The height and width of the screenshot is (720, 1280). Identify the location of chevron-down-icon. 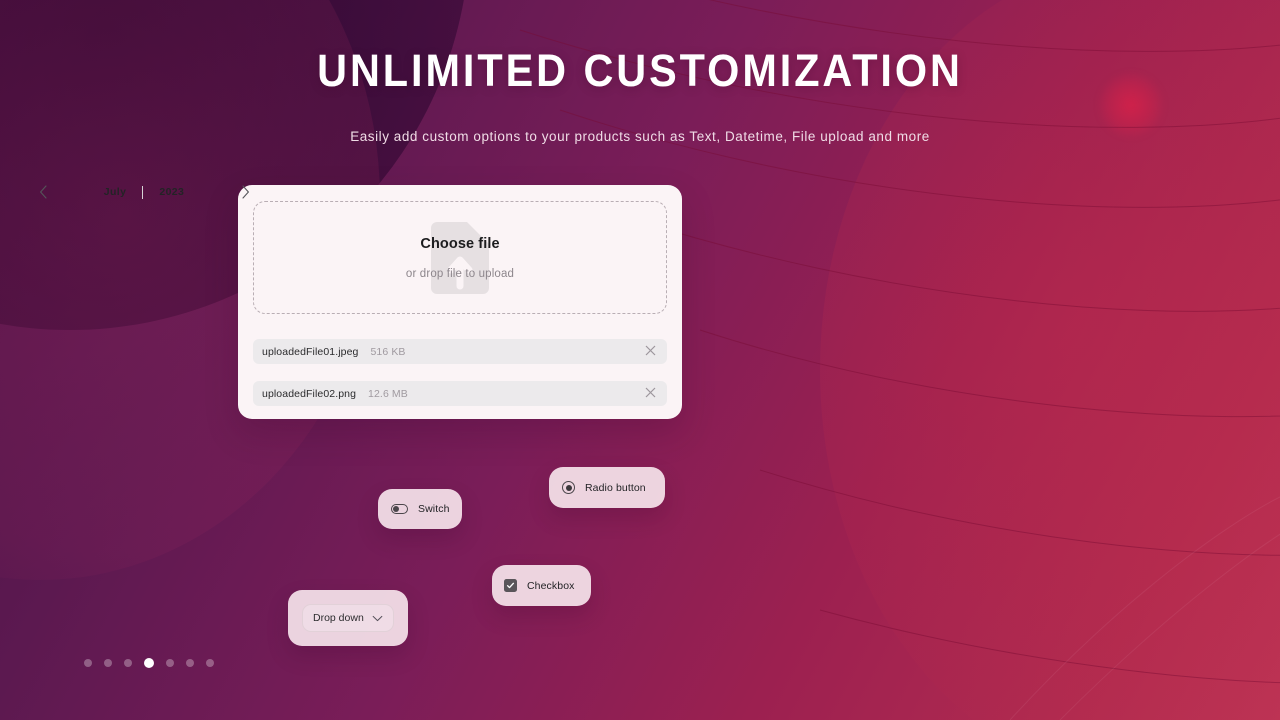
(377, 618).